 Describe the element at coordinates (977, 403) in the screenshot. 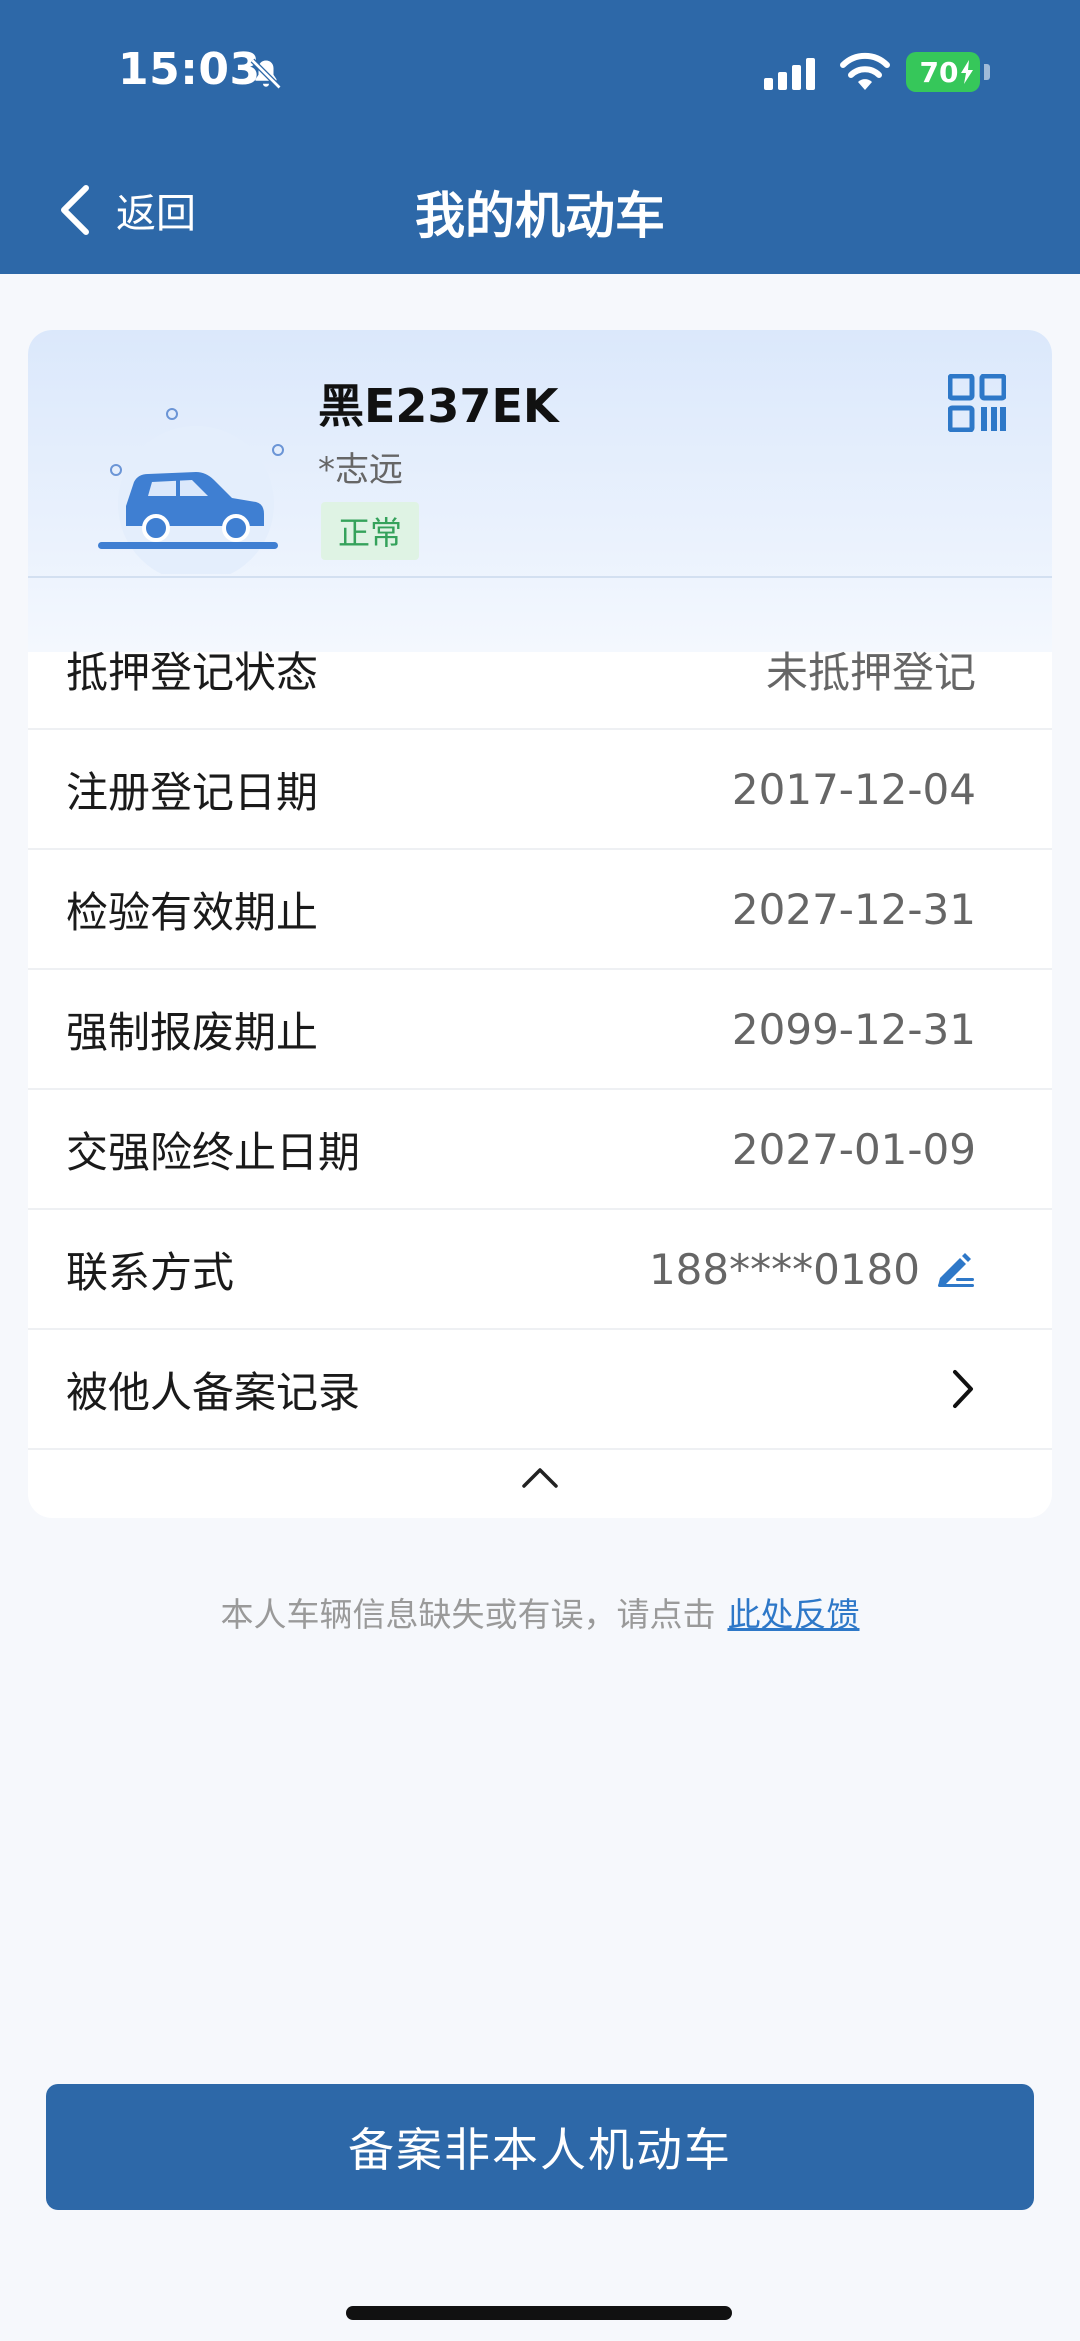

I see `qr-code-icon` at that location.